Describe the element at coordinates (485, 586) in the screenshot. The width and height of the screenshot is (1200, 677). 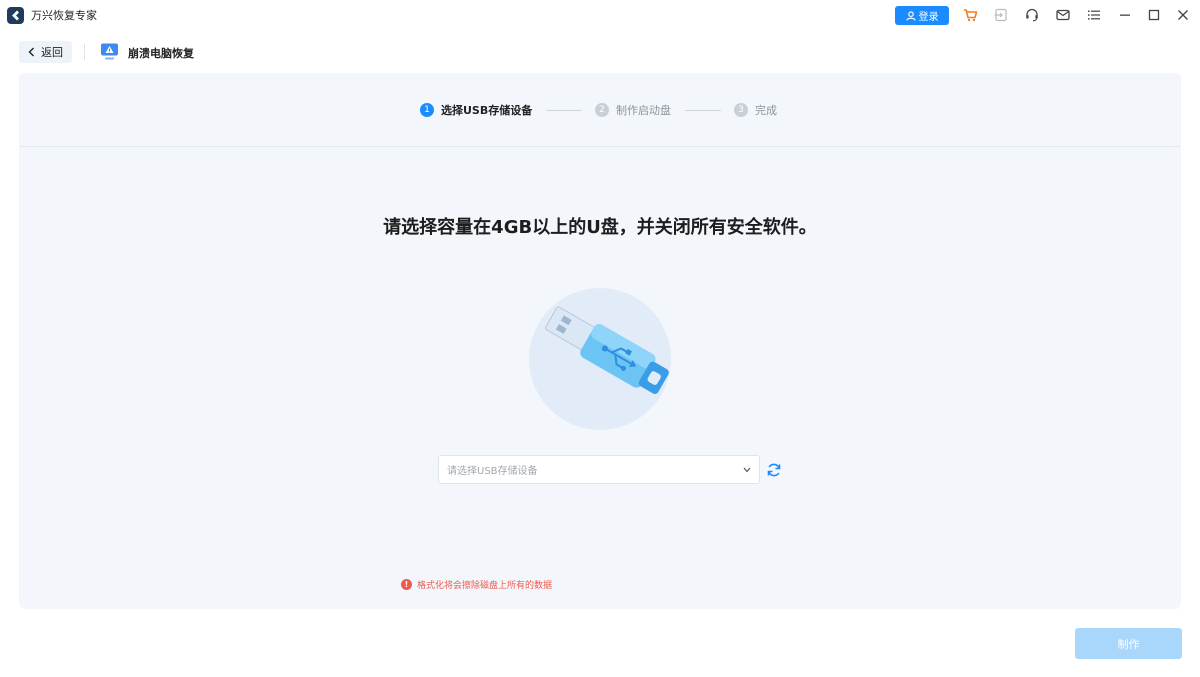
I see `format-warning-text: 格式化将会擦除磁盘上所有的数据` at that location.